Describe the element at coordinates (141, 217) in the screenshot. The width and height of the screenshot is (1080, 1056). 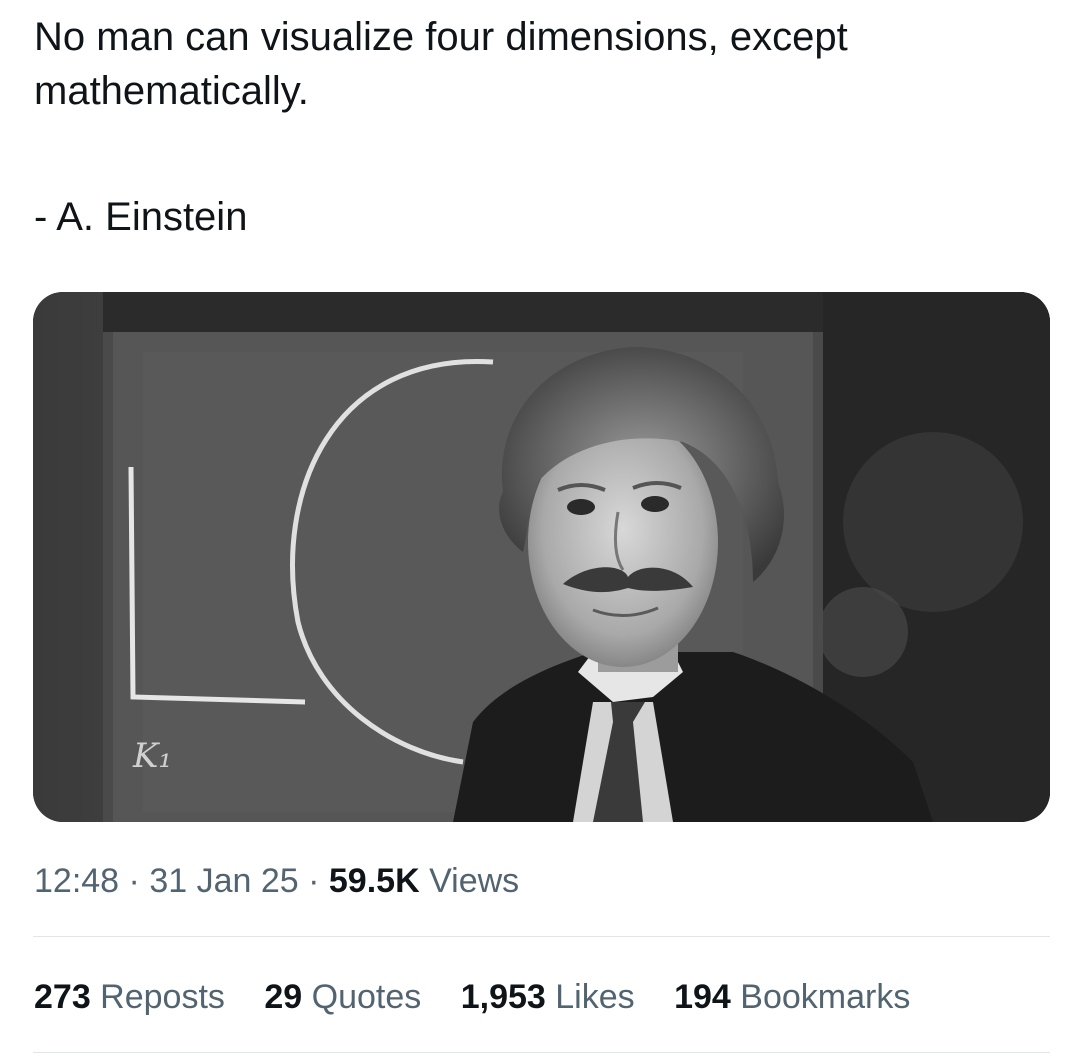
I see `tweet-attribution: - A. Einstein` at that location.